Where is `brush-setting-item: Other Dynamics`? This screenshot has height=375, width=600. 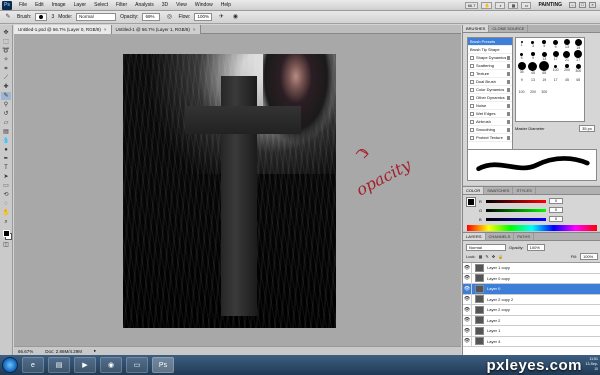 brush-setting-item: Other Dynamics is located at coordinates (490, 98).